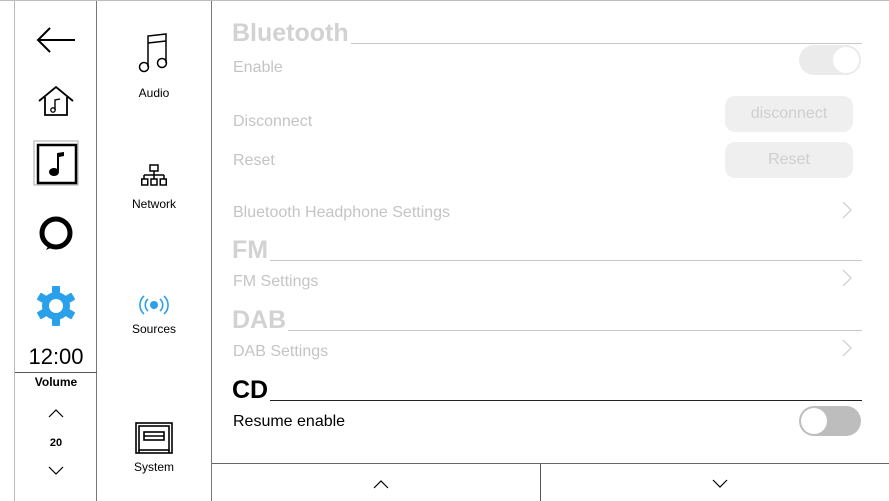 This screenshot has height=501, width=889. What do you see at coordinates (789, 160) in the screenshot?
I see `reset-button: Reset` at bounding box center [789, 160].